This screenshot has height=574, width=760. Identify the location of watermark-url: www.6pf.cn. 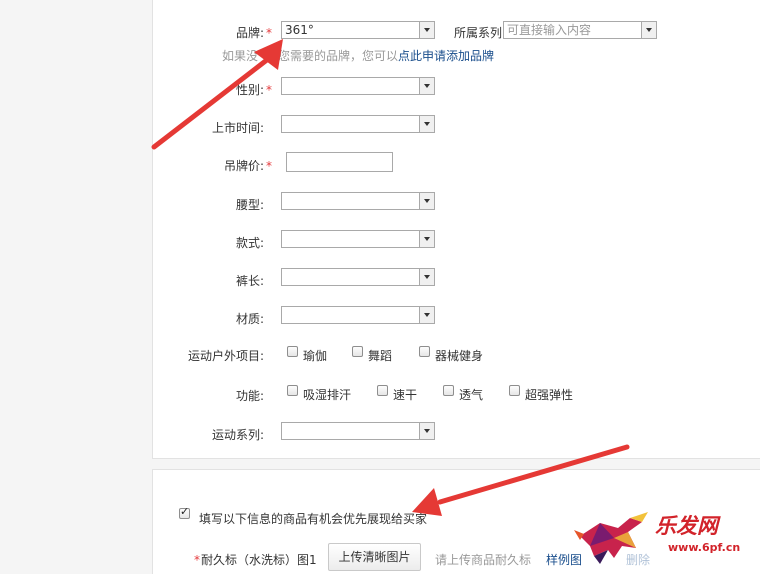
(704, 547).